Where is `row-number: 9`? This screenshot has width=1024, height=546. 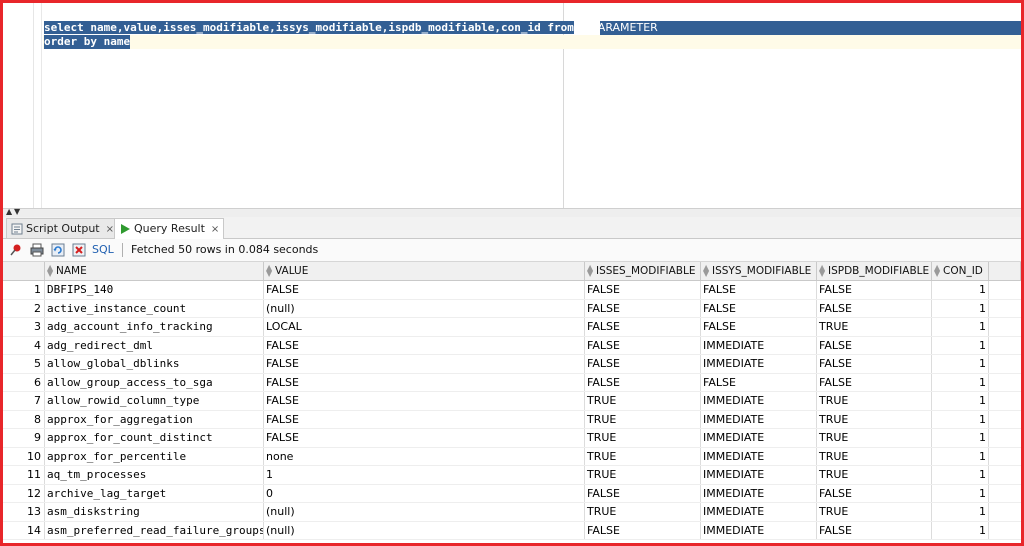
row-number: 9 is located at coordinates (24, 438).